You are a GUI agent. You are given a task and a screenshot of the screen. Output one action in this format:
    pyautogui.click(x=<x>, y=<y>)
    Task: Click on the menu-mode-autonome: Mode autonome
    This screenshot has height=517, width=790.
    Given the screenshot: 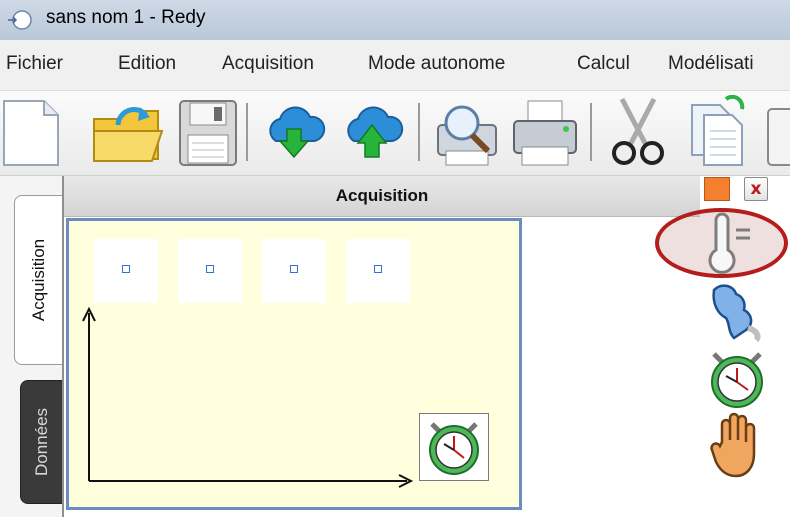 What is the action you would take?
    pyautogui.click(x=436, y=64)
    